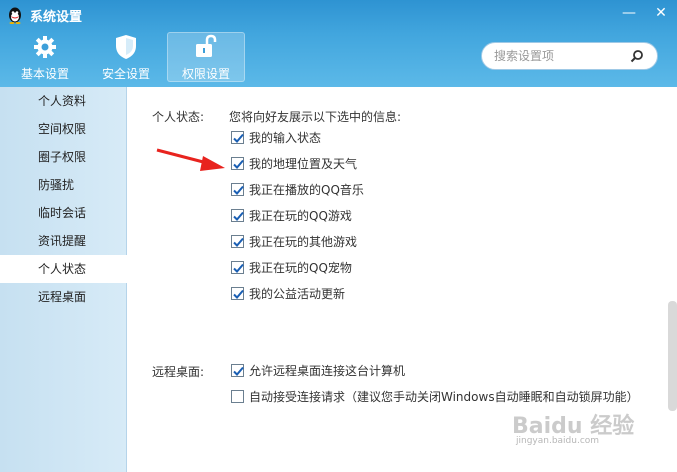 The height and width of the screenshot is (472, 677). I want to click on tab-permission-settings: 权限设置, so click(206, 57).